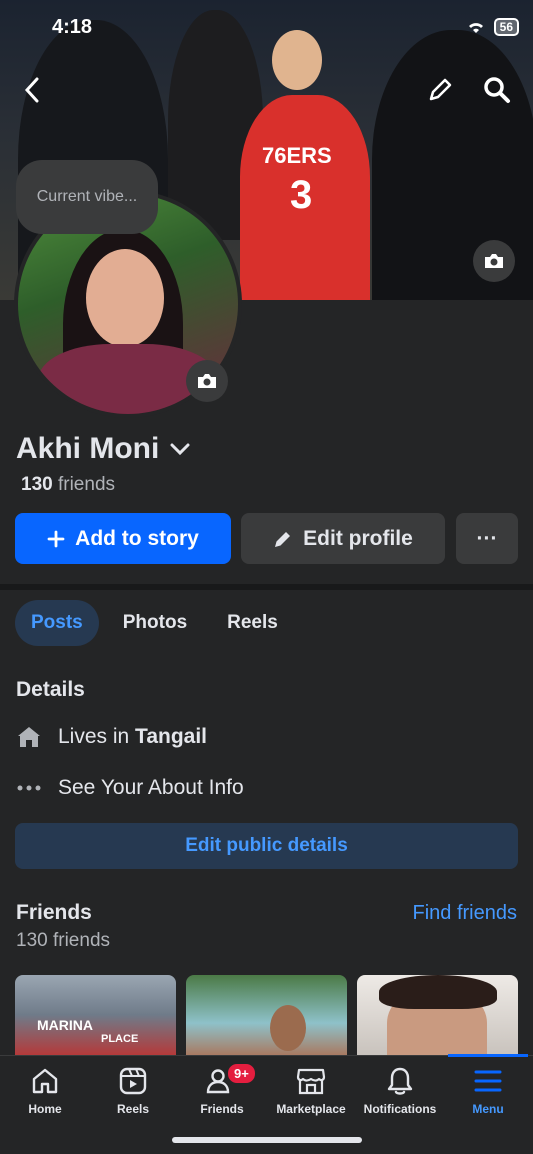 This screenshot has width=533, height=1154. What do you see at coordinates (267, 1140) in the screenshot?
I see `home-indicator` at bounding box center [267, 1140].